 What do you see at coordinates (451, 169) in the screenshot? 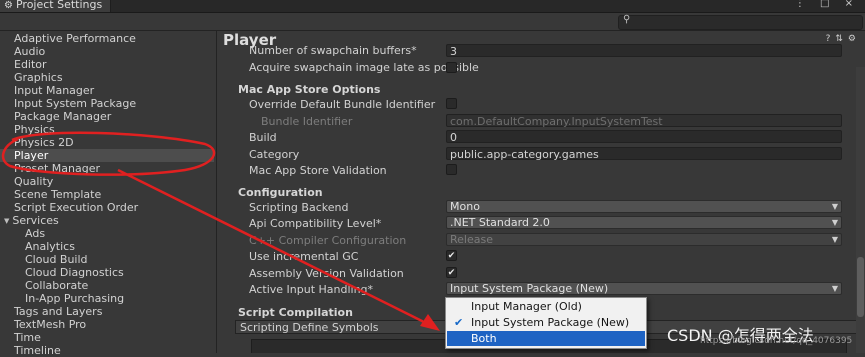
I see `mac-validation-checkbox` at bounding box center [451, 169].